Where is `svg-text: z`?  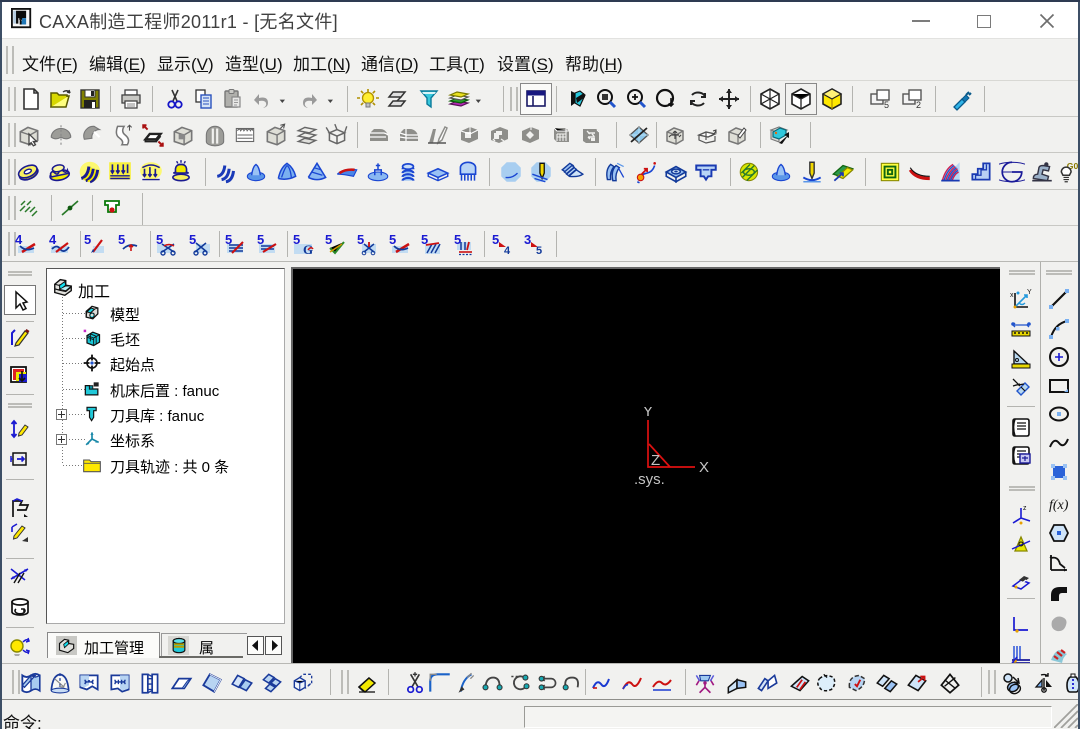
svg-text: z is located at coordinates (1025, 508).